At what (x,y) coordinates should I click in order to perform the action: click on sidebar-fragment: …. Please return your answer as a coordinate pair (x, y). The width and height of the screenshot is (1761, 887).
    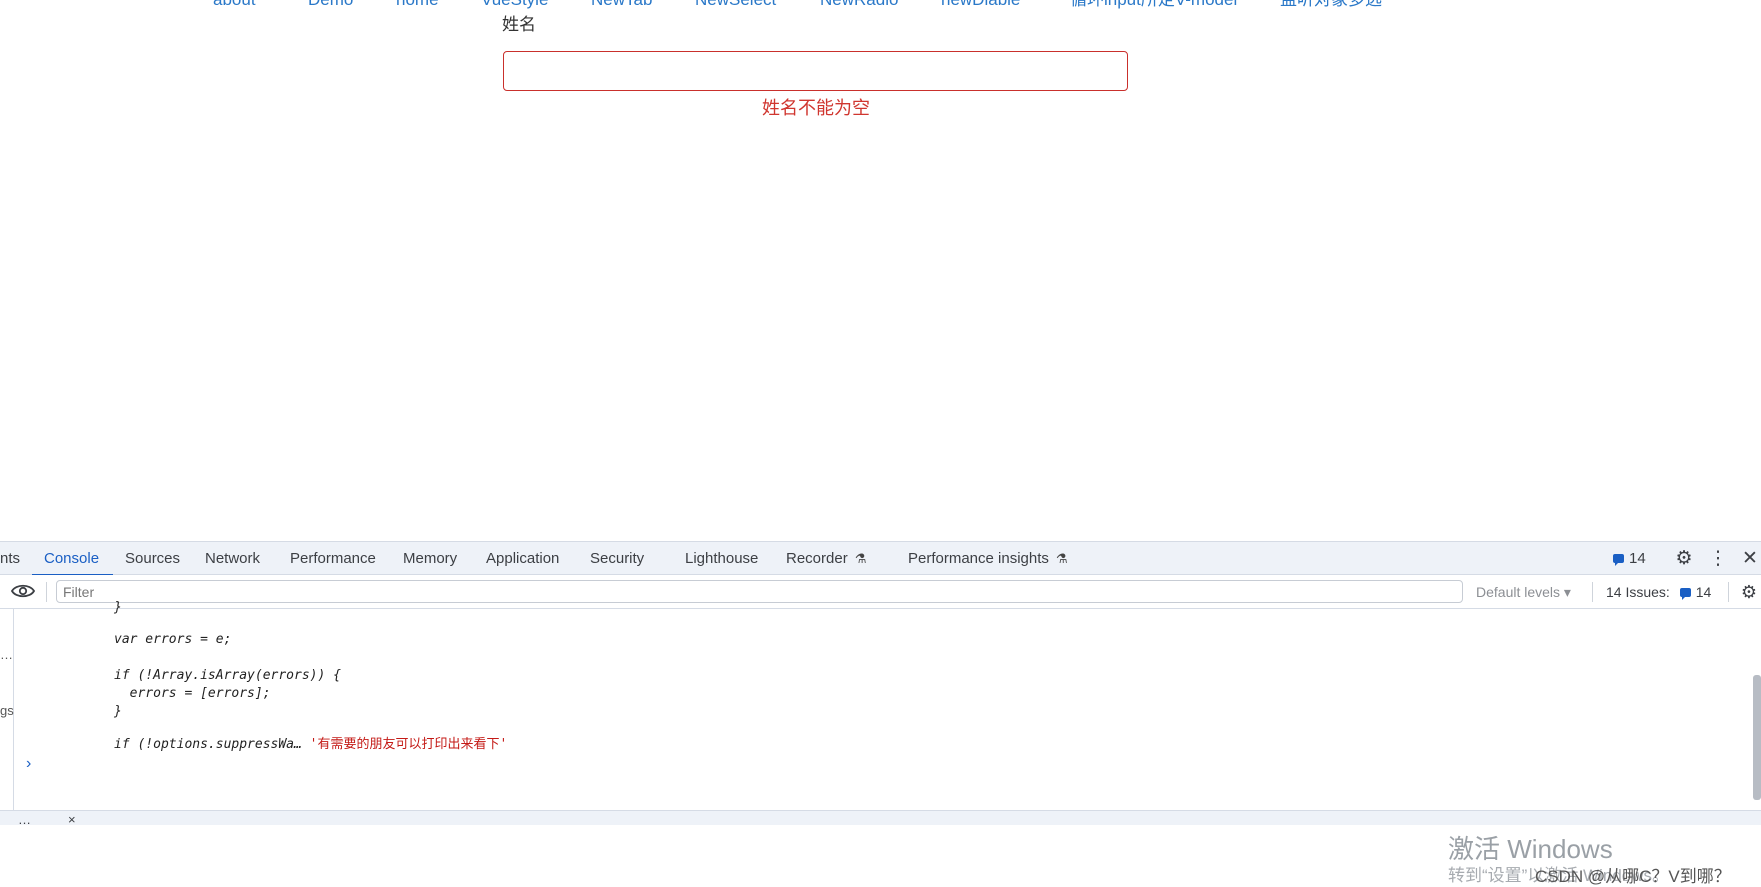
    Looking at the image, I should click on (6, 654).